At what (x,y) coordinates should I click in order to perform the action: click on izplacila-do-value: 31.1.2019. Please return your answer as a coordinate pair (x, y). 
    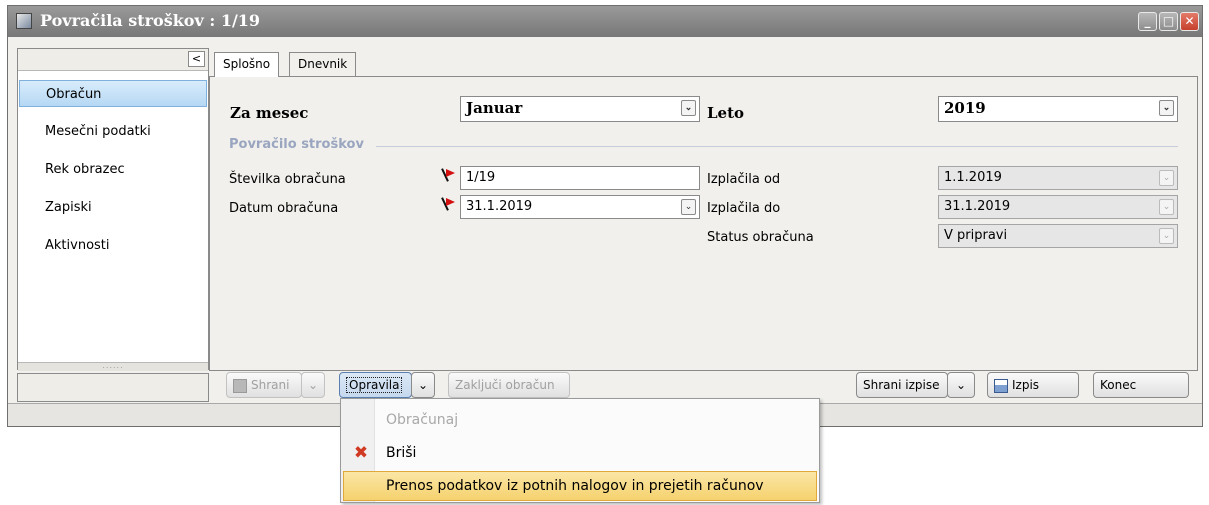
    Looking at the image, I should click on (977, 206).